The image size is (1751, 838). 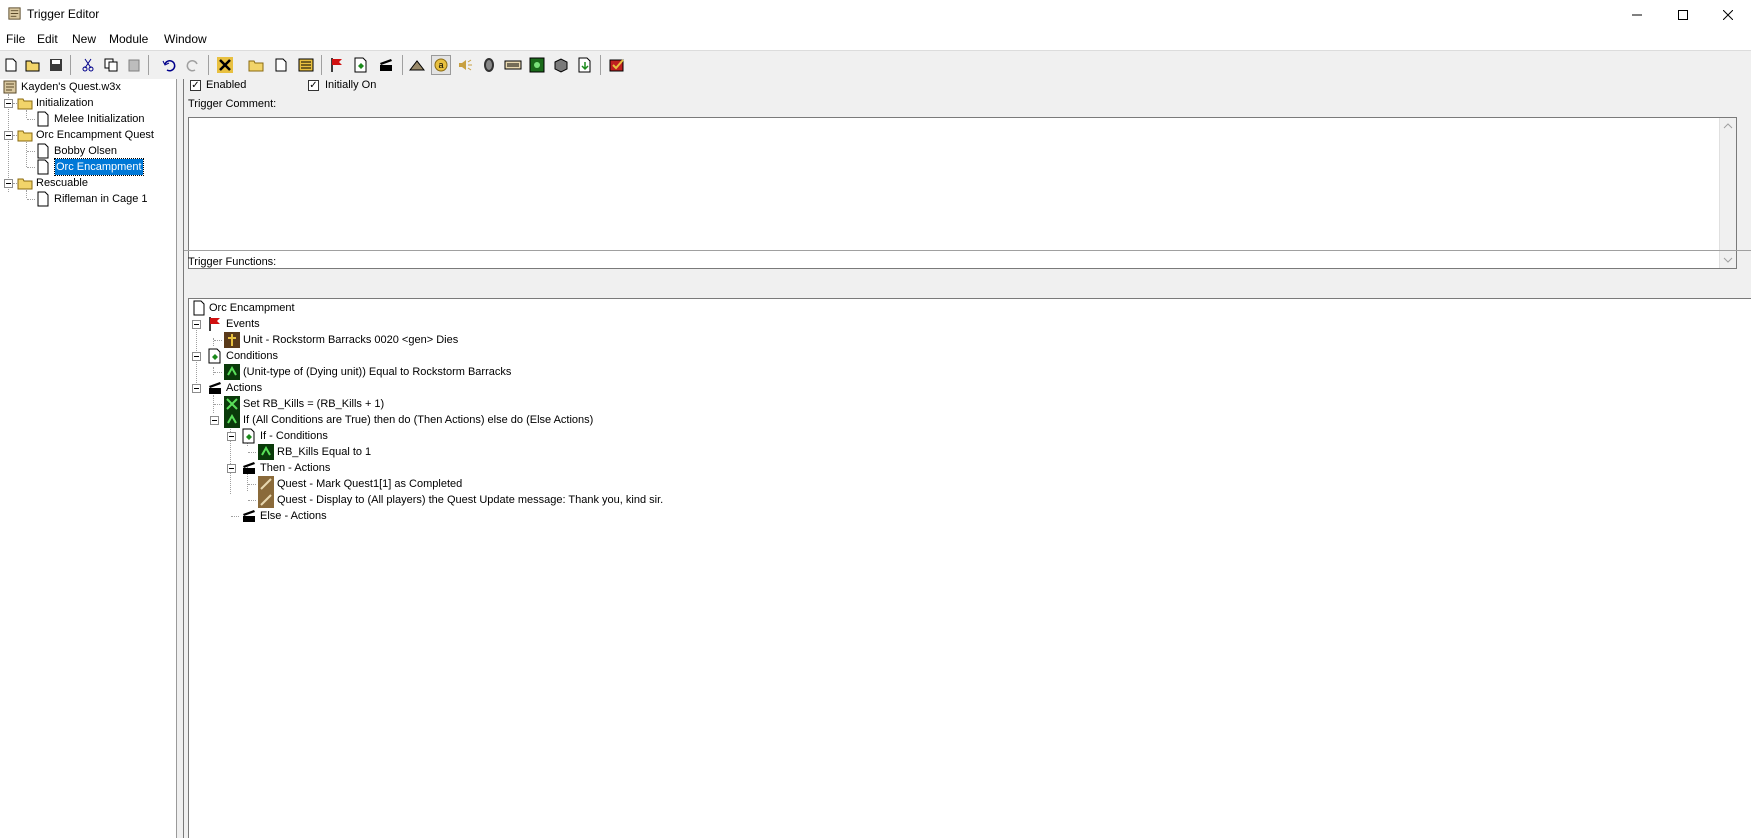 What do you see at coordinates (281, 65) in the screenshot?
I see `new-trigger-button` at bounding box center [281, 65].